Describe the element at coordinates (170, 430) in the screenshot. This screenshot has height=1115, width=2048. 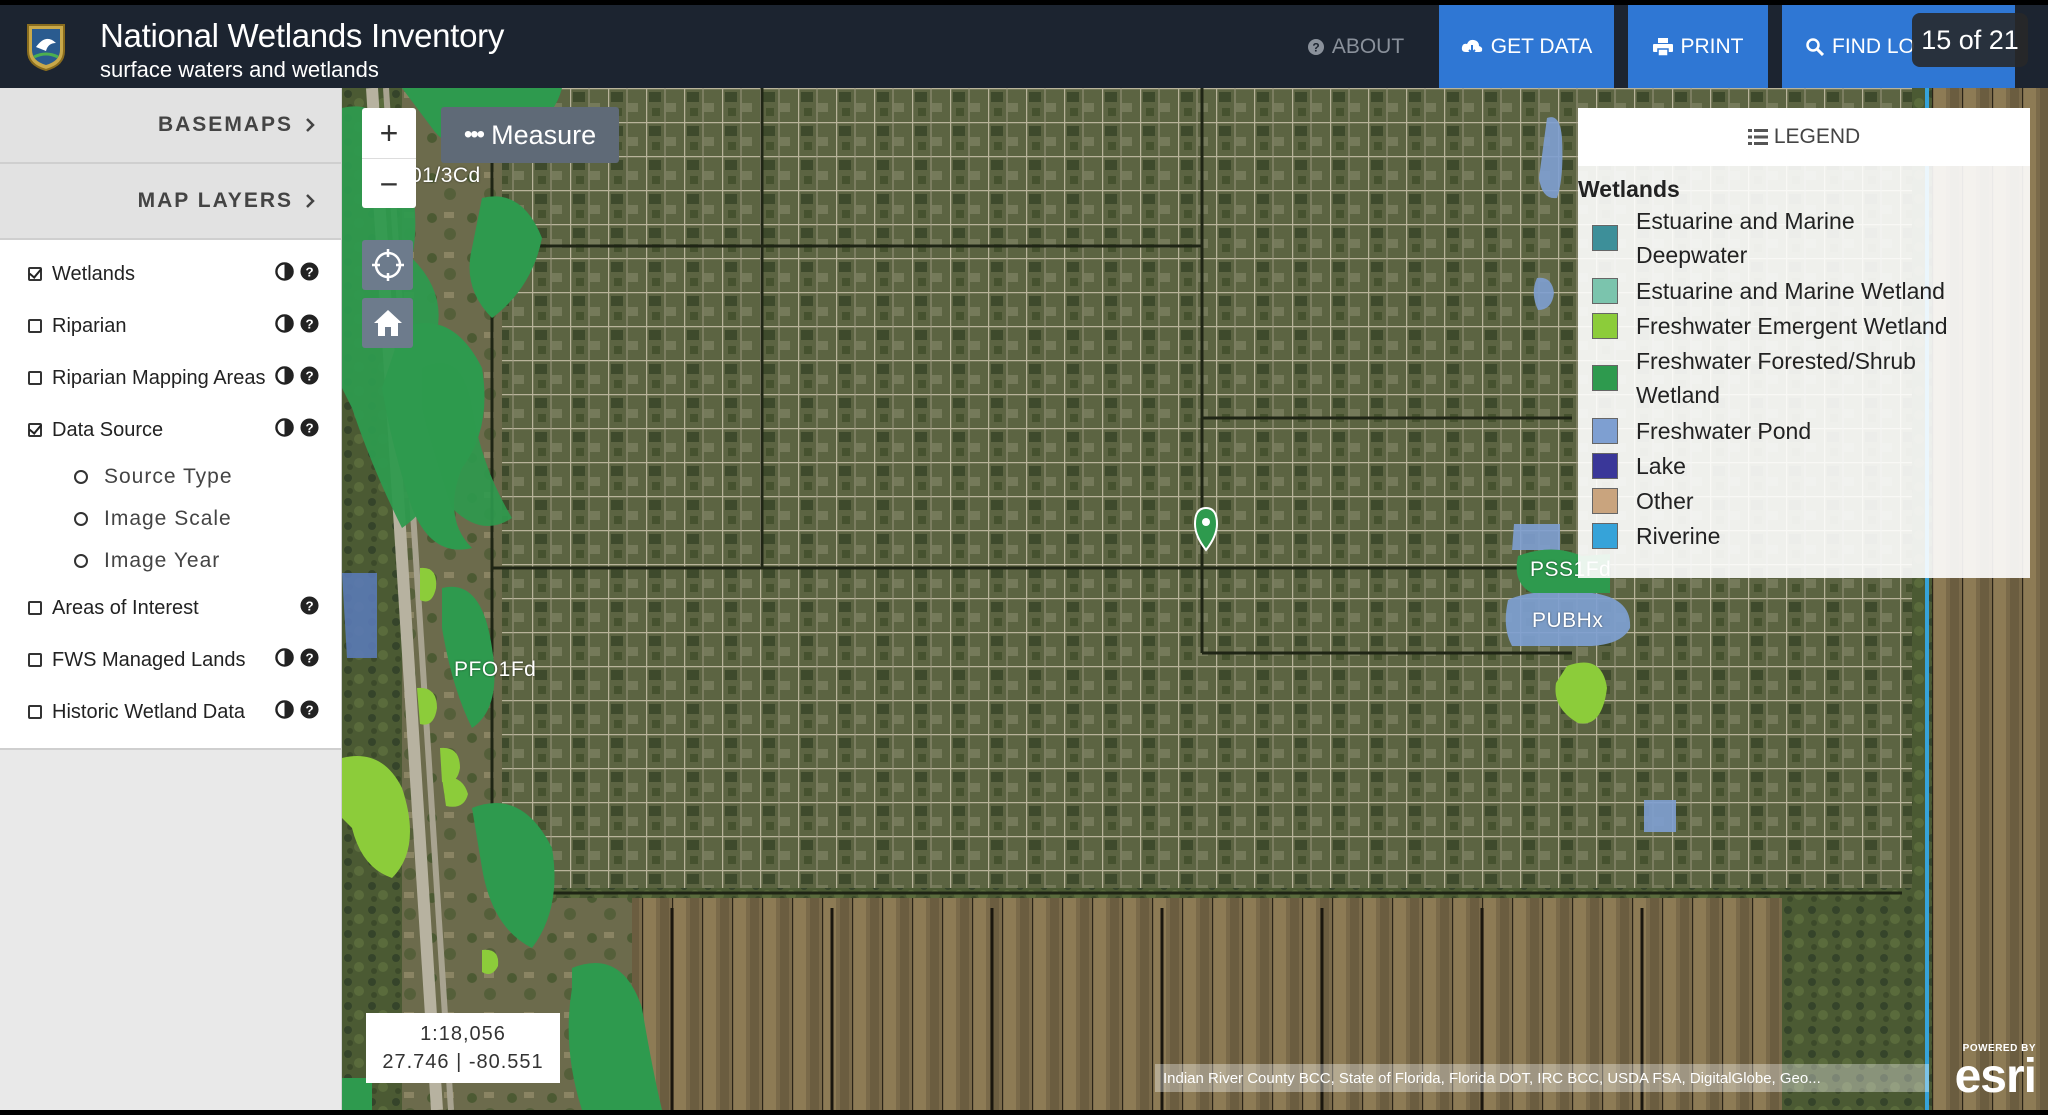
I see `layer-data-source: Data Source ?` at that location.